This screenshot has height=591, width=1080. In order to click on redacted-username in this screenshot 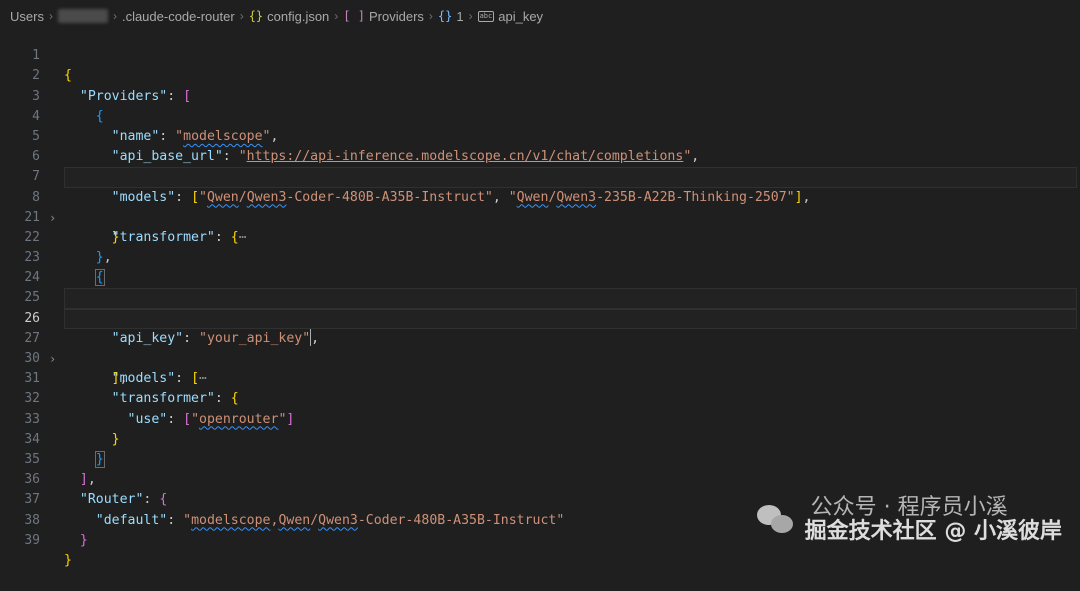, I will do `click(82, 16)`.